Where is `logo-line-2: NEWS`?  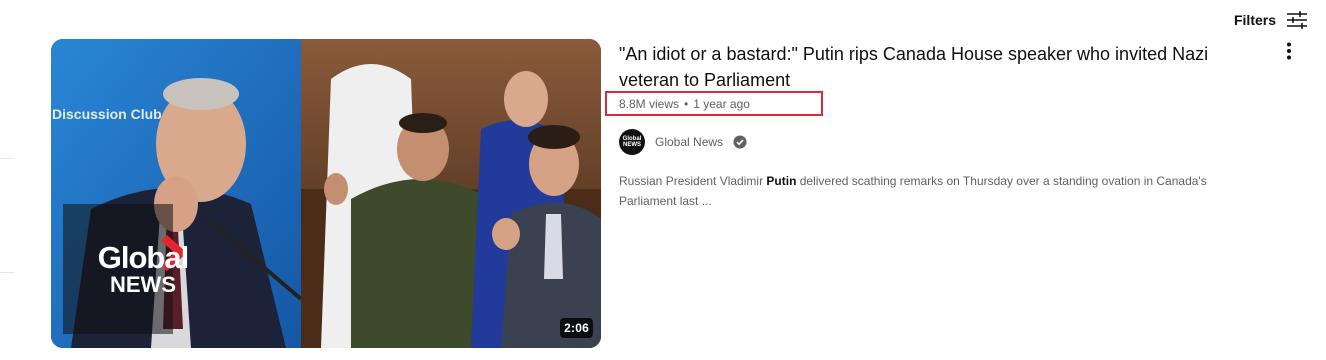 logo-line-2: NEWS is located at coordinates (143, 284).